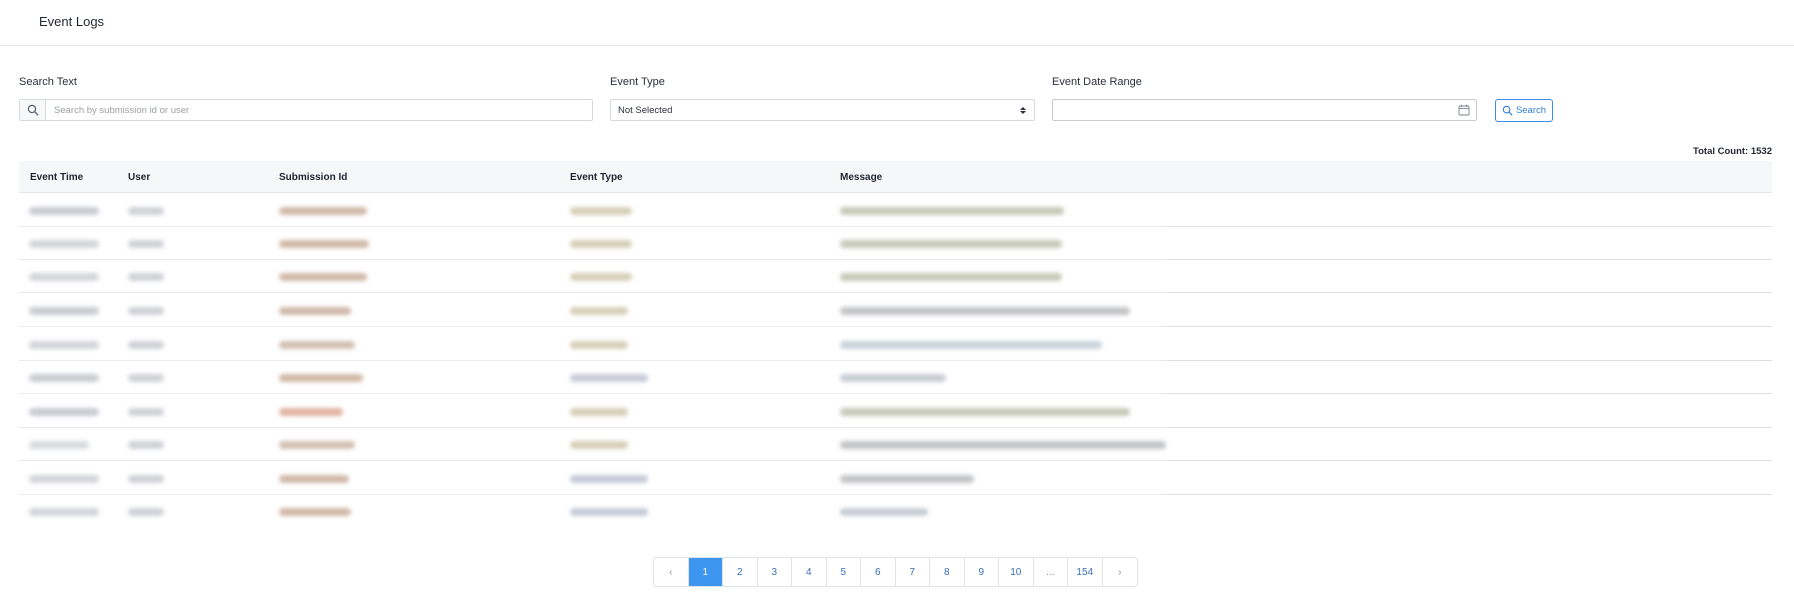 This screenshot has height=605, width=1794. What do you see at coordinates (1023, 110) in the screenshot?
I see `select-arrows-icon` at bounding box center [1023, 110].